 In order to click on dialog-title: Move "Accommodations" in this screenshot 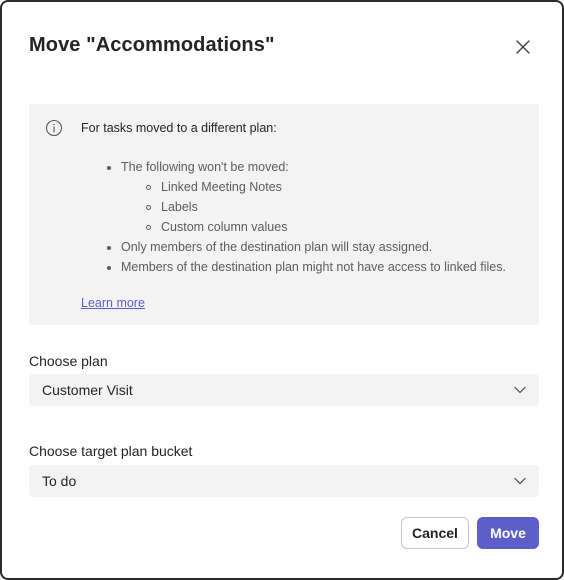, I will do `click(152, 45)`.